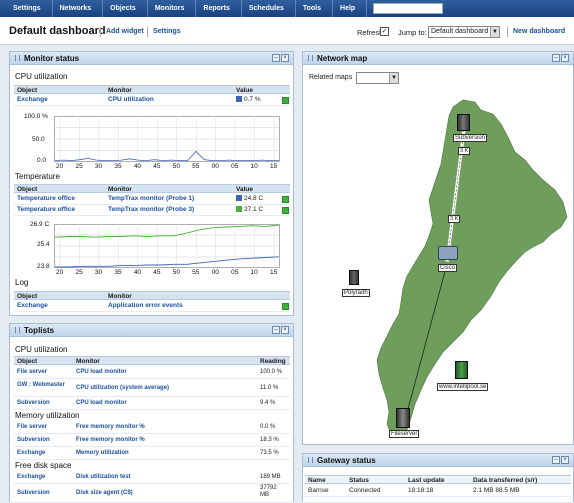 This screenshot has width=574, height=503. What do you see at coordinates (167, 31) in the screenshot?
I see `settings-link: Settings` at bounding box center [167, 31].